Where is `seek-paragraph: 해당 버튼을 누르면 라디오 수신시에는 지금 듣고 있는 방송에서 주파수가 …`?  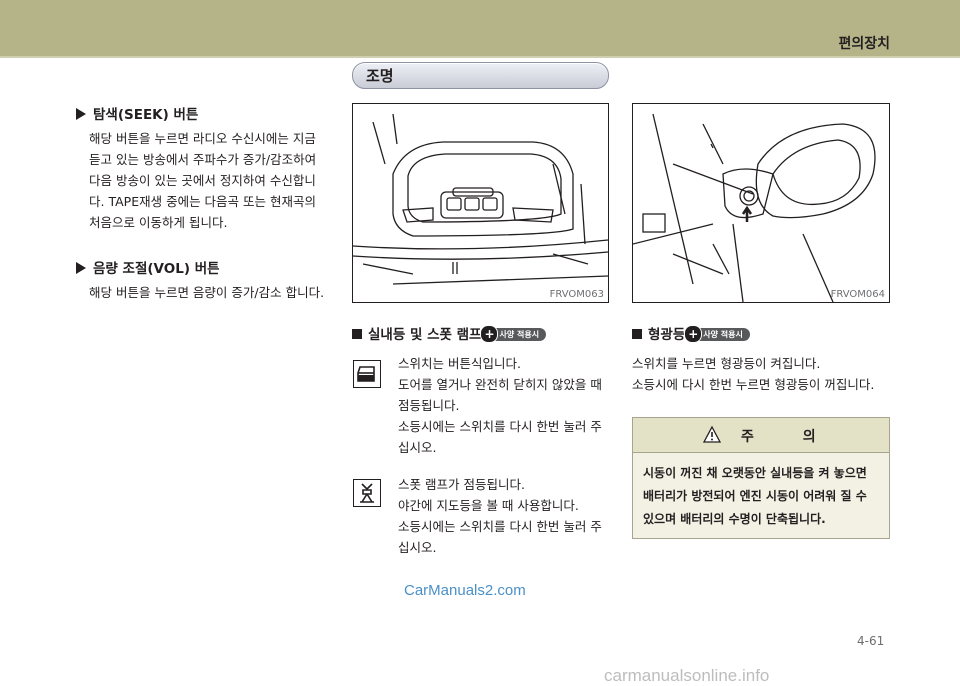 seek-paragraph: 해당 버튼을 누르면 라디오 수신시에는 지금 듣고 있는 방송에서 주파수가 … is located at coordinates (202, 180).